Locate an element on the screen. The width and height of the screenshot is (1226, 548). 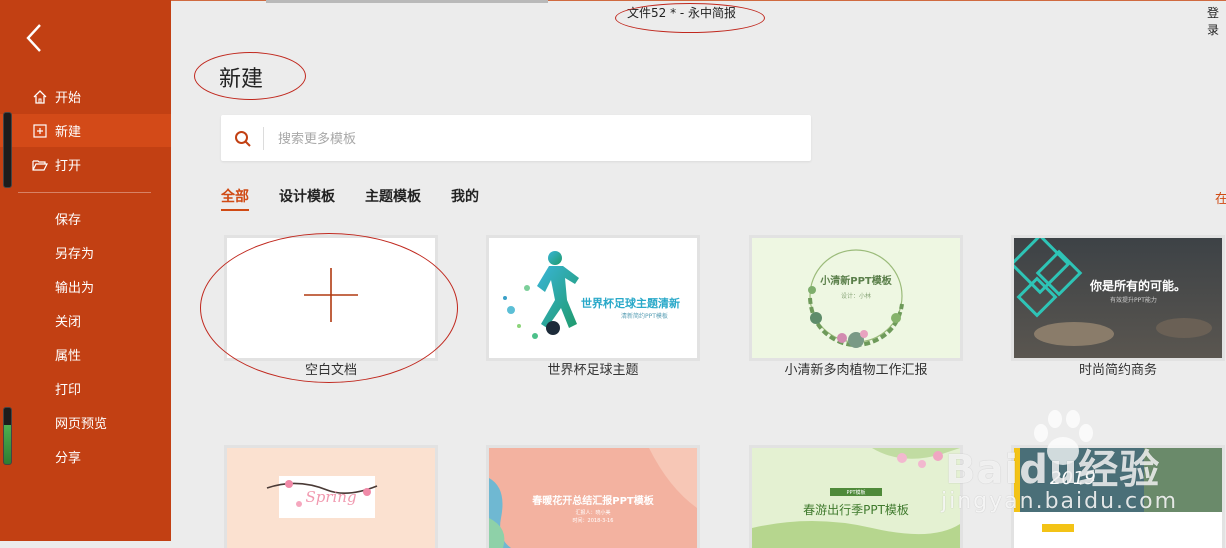
login-link: 登录 is located at coordinates (1216, 21).